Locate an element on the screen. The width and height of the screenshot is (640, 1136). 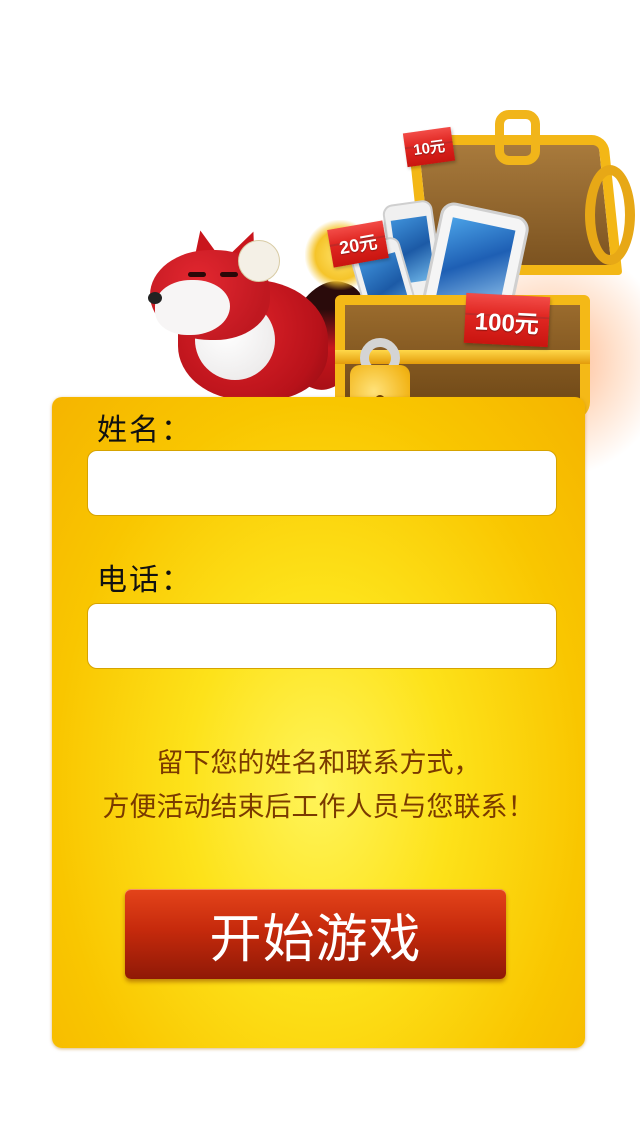
name-input is located at coordinates (322, 483).